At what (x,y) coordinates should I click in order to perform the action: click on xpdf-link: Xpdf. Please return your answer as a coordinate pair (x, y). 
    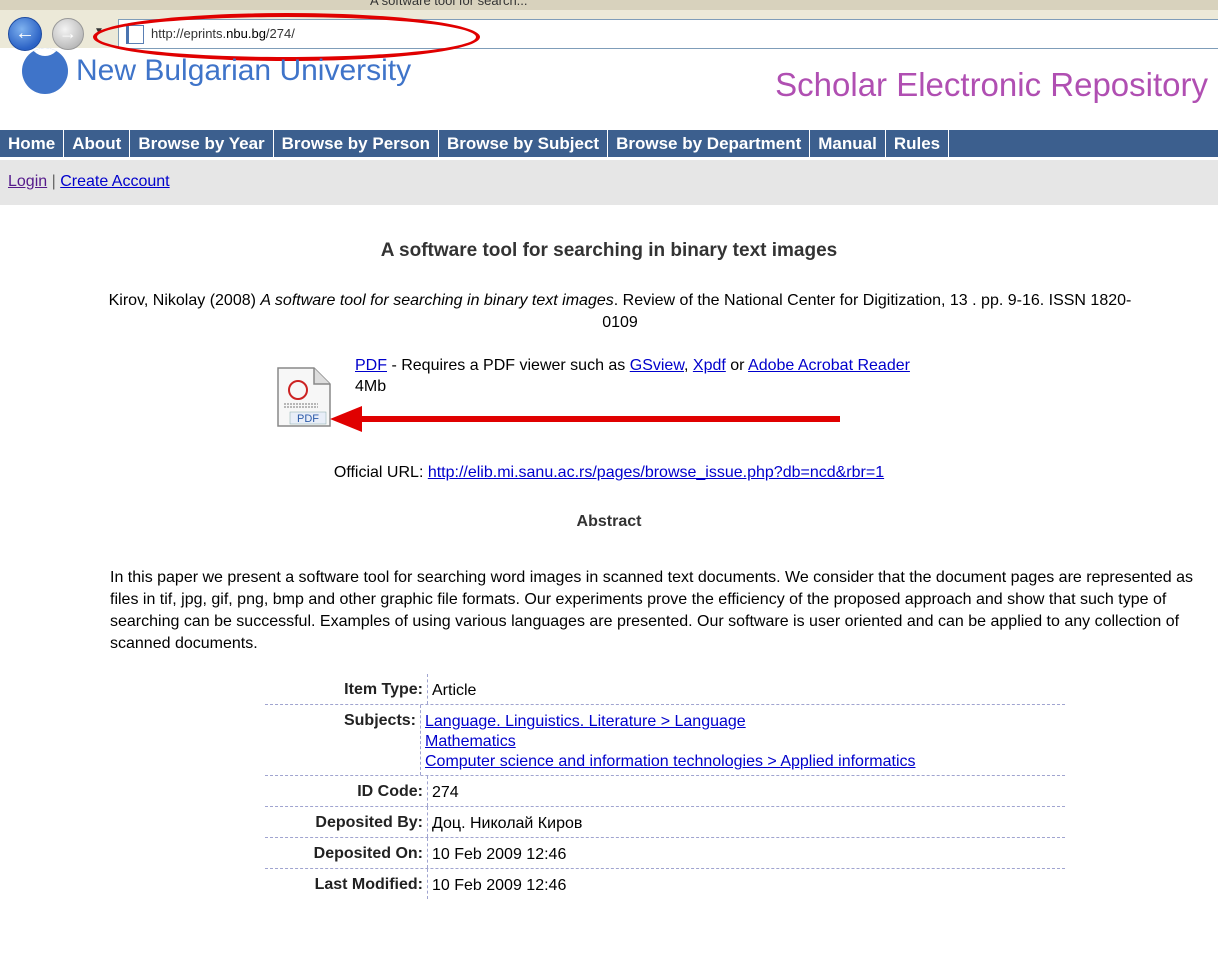
    Looking at the image, I should click on (709, 365).